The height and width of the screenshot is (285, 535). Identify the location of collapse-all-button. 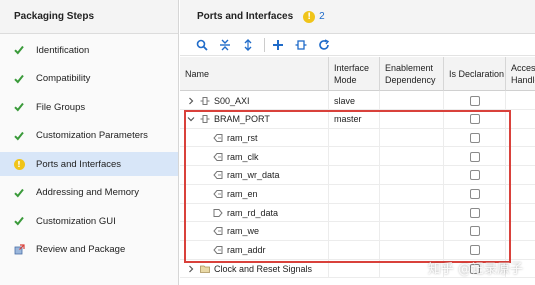
(225, 45).